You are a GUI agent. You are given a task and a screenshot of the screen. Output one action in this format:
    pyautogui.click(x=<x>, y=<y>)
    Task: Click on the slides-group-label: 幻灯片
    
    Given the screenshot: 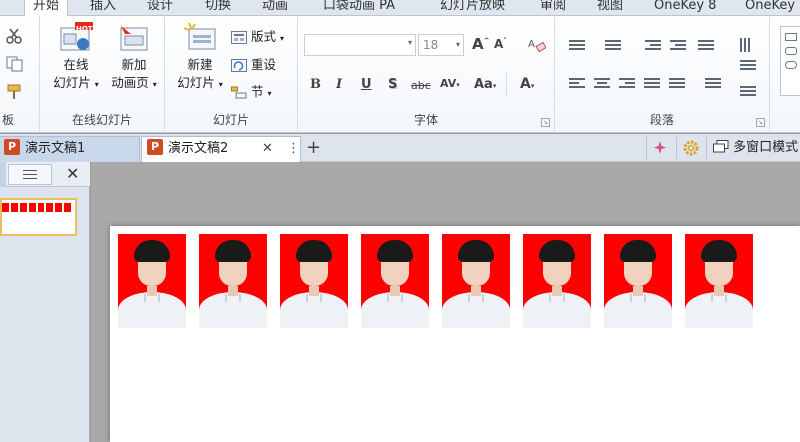 What is the action you would take?
    pyautogui.click(x=230, y=120)
    